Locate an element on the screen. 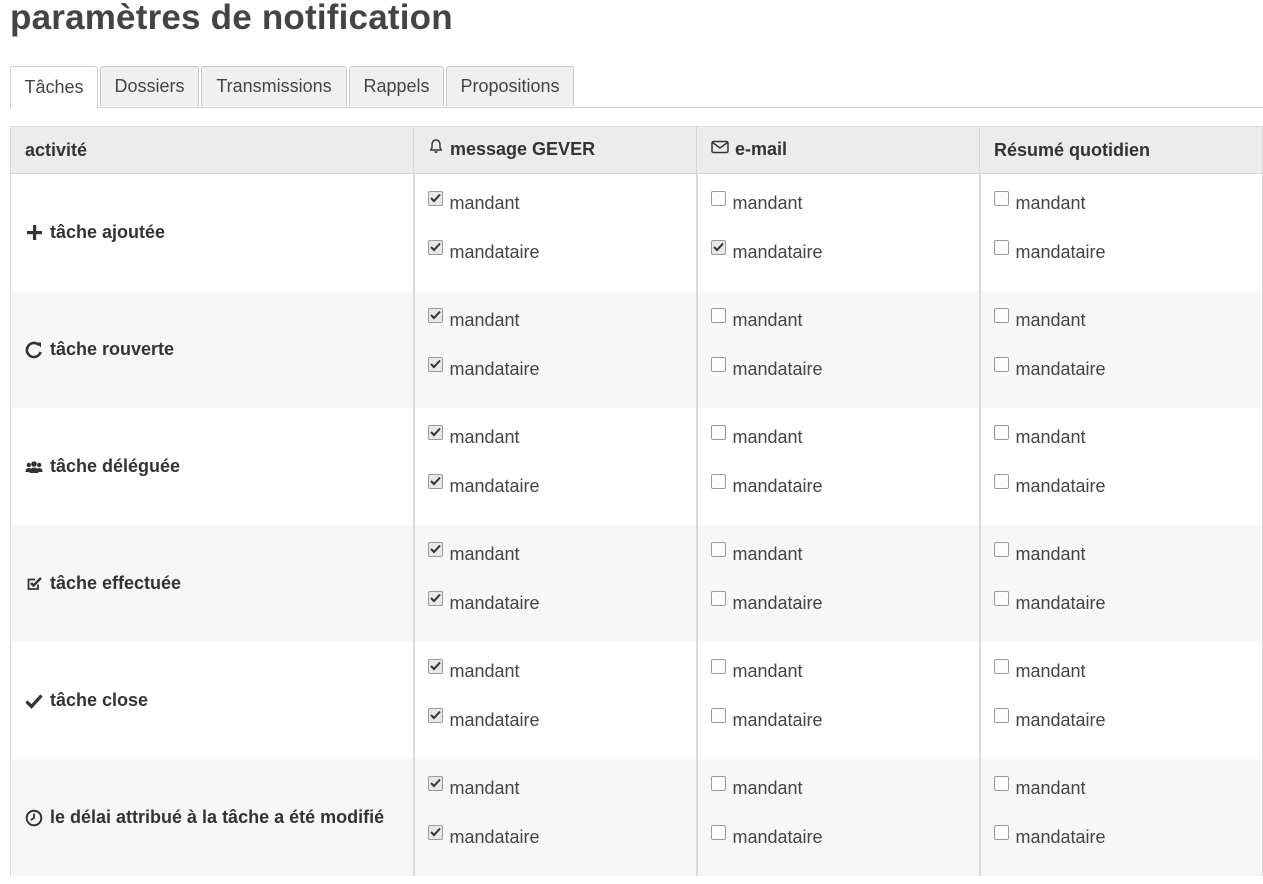  digest-cell: mandant mandataire is located at coordinates (1120, 232).